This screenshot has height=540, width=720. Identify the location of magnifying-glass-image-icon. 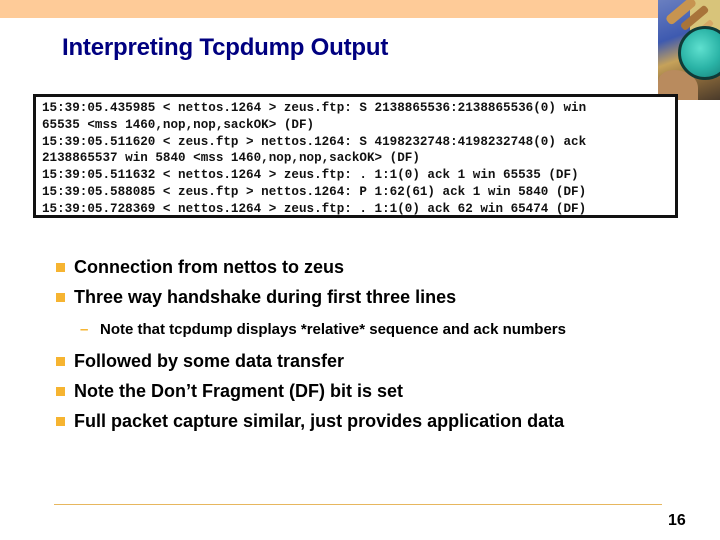
(689, 50).